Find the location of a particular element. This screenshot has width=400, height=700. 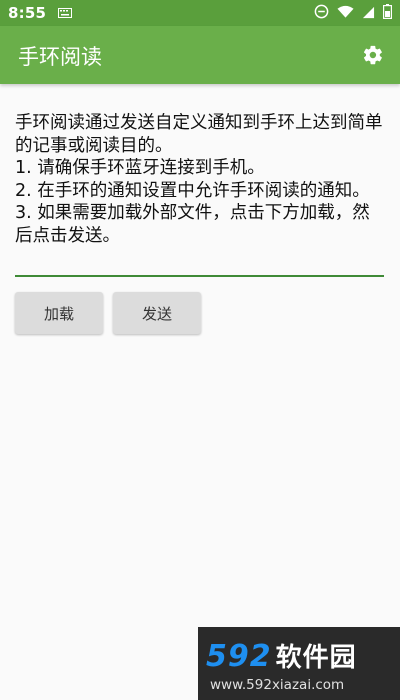

status-bar: 8:55 is located at coordinates (200, 13).